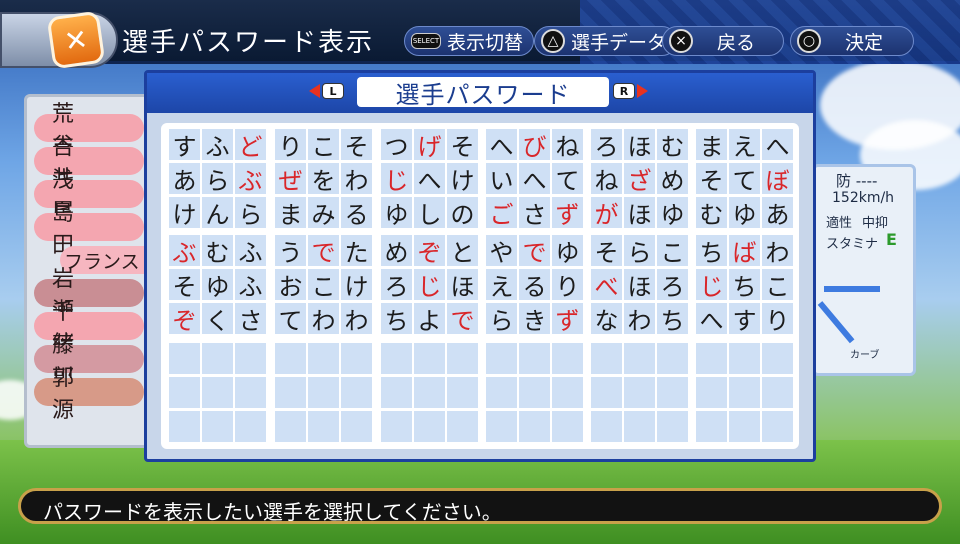 This screenshot has height=544, width=960. I want to click on toggle-display-hint: SELECT 表示切替, so click(469, 41).